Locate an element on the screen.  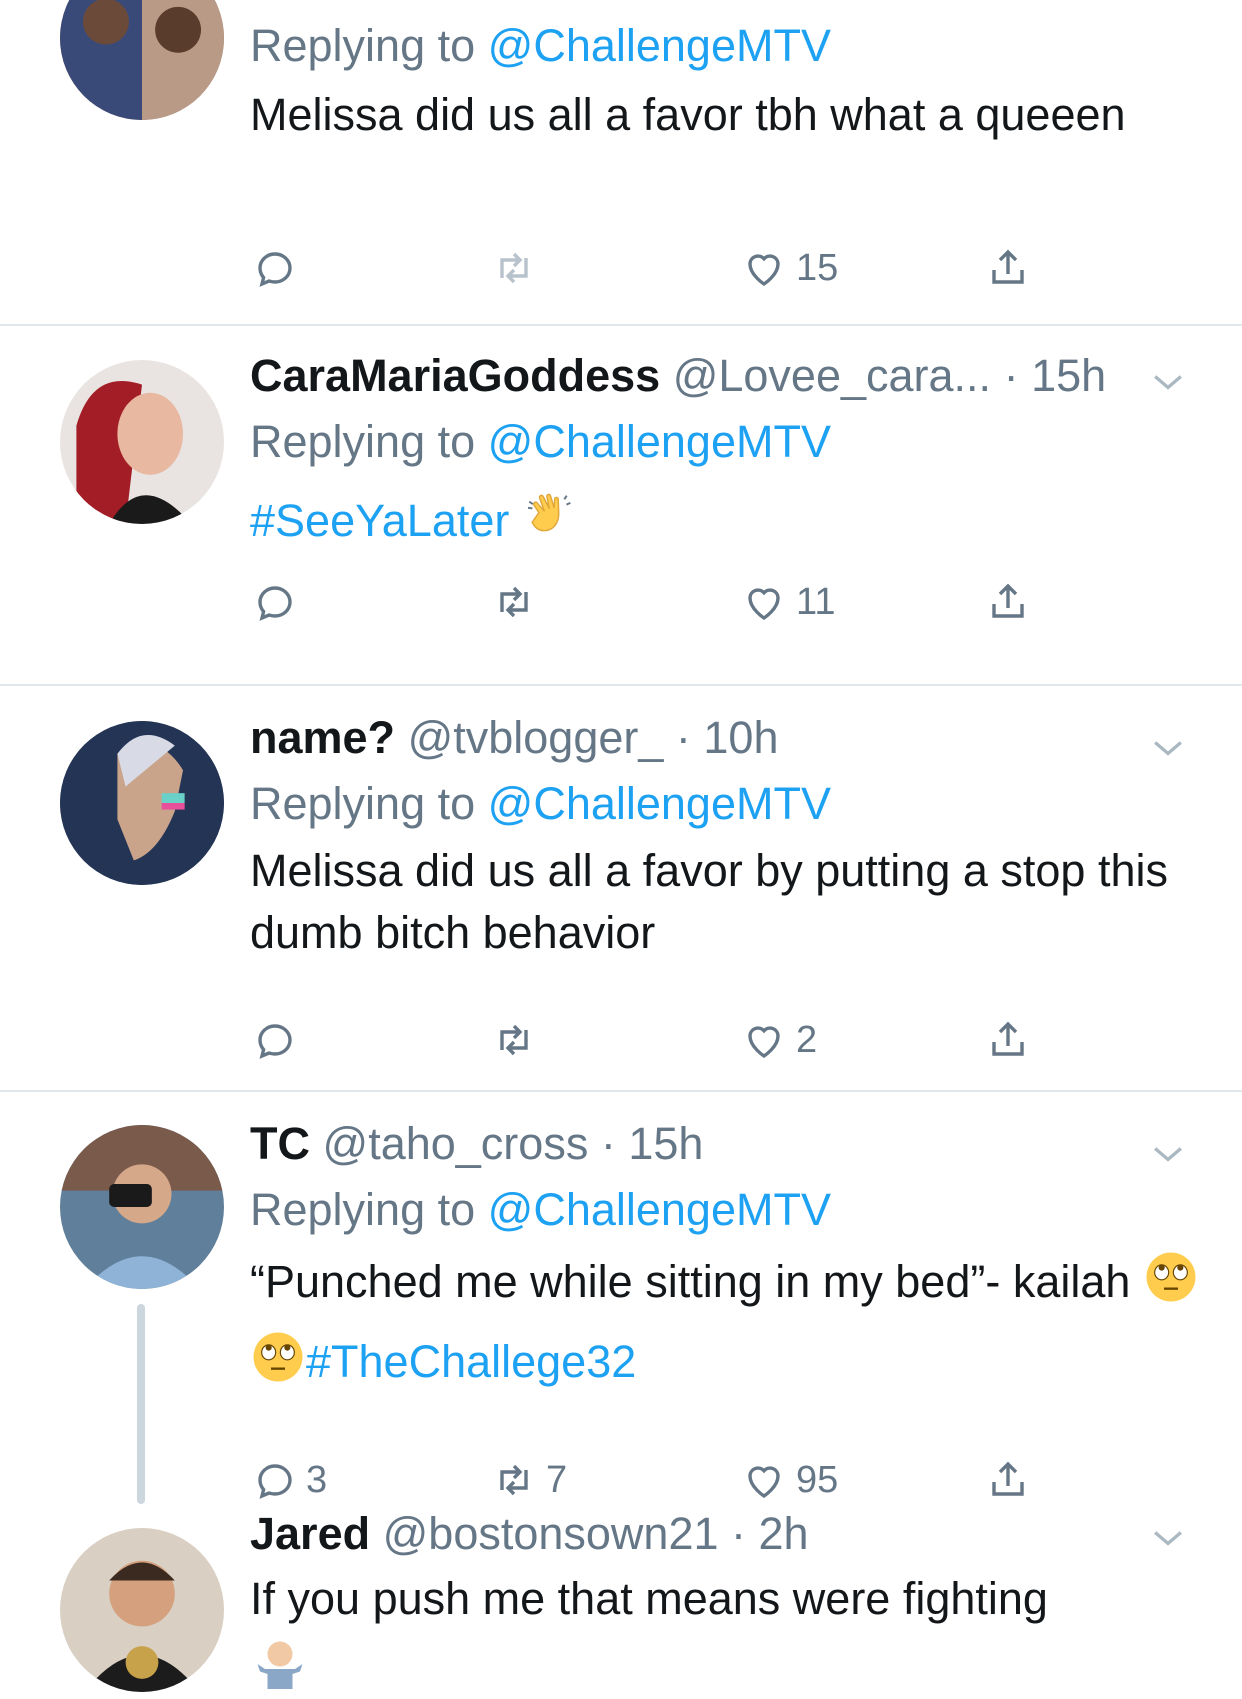
tweet-header: name? @tvblogger_ · 10h is located at coordinates (725, 738).